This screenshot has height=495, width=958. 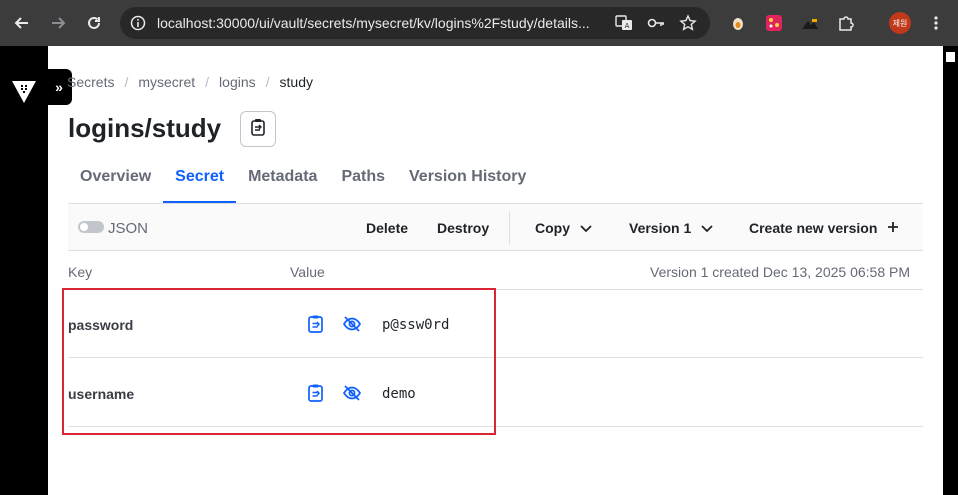 I want to click on app-sidebar, so click(x=24, y=270).